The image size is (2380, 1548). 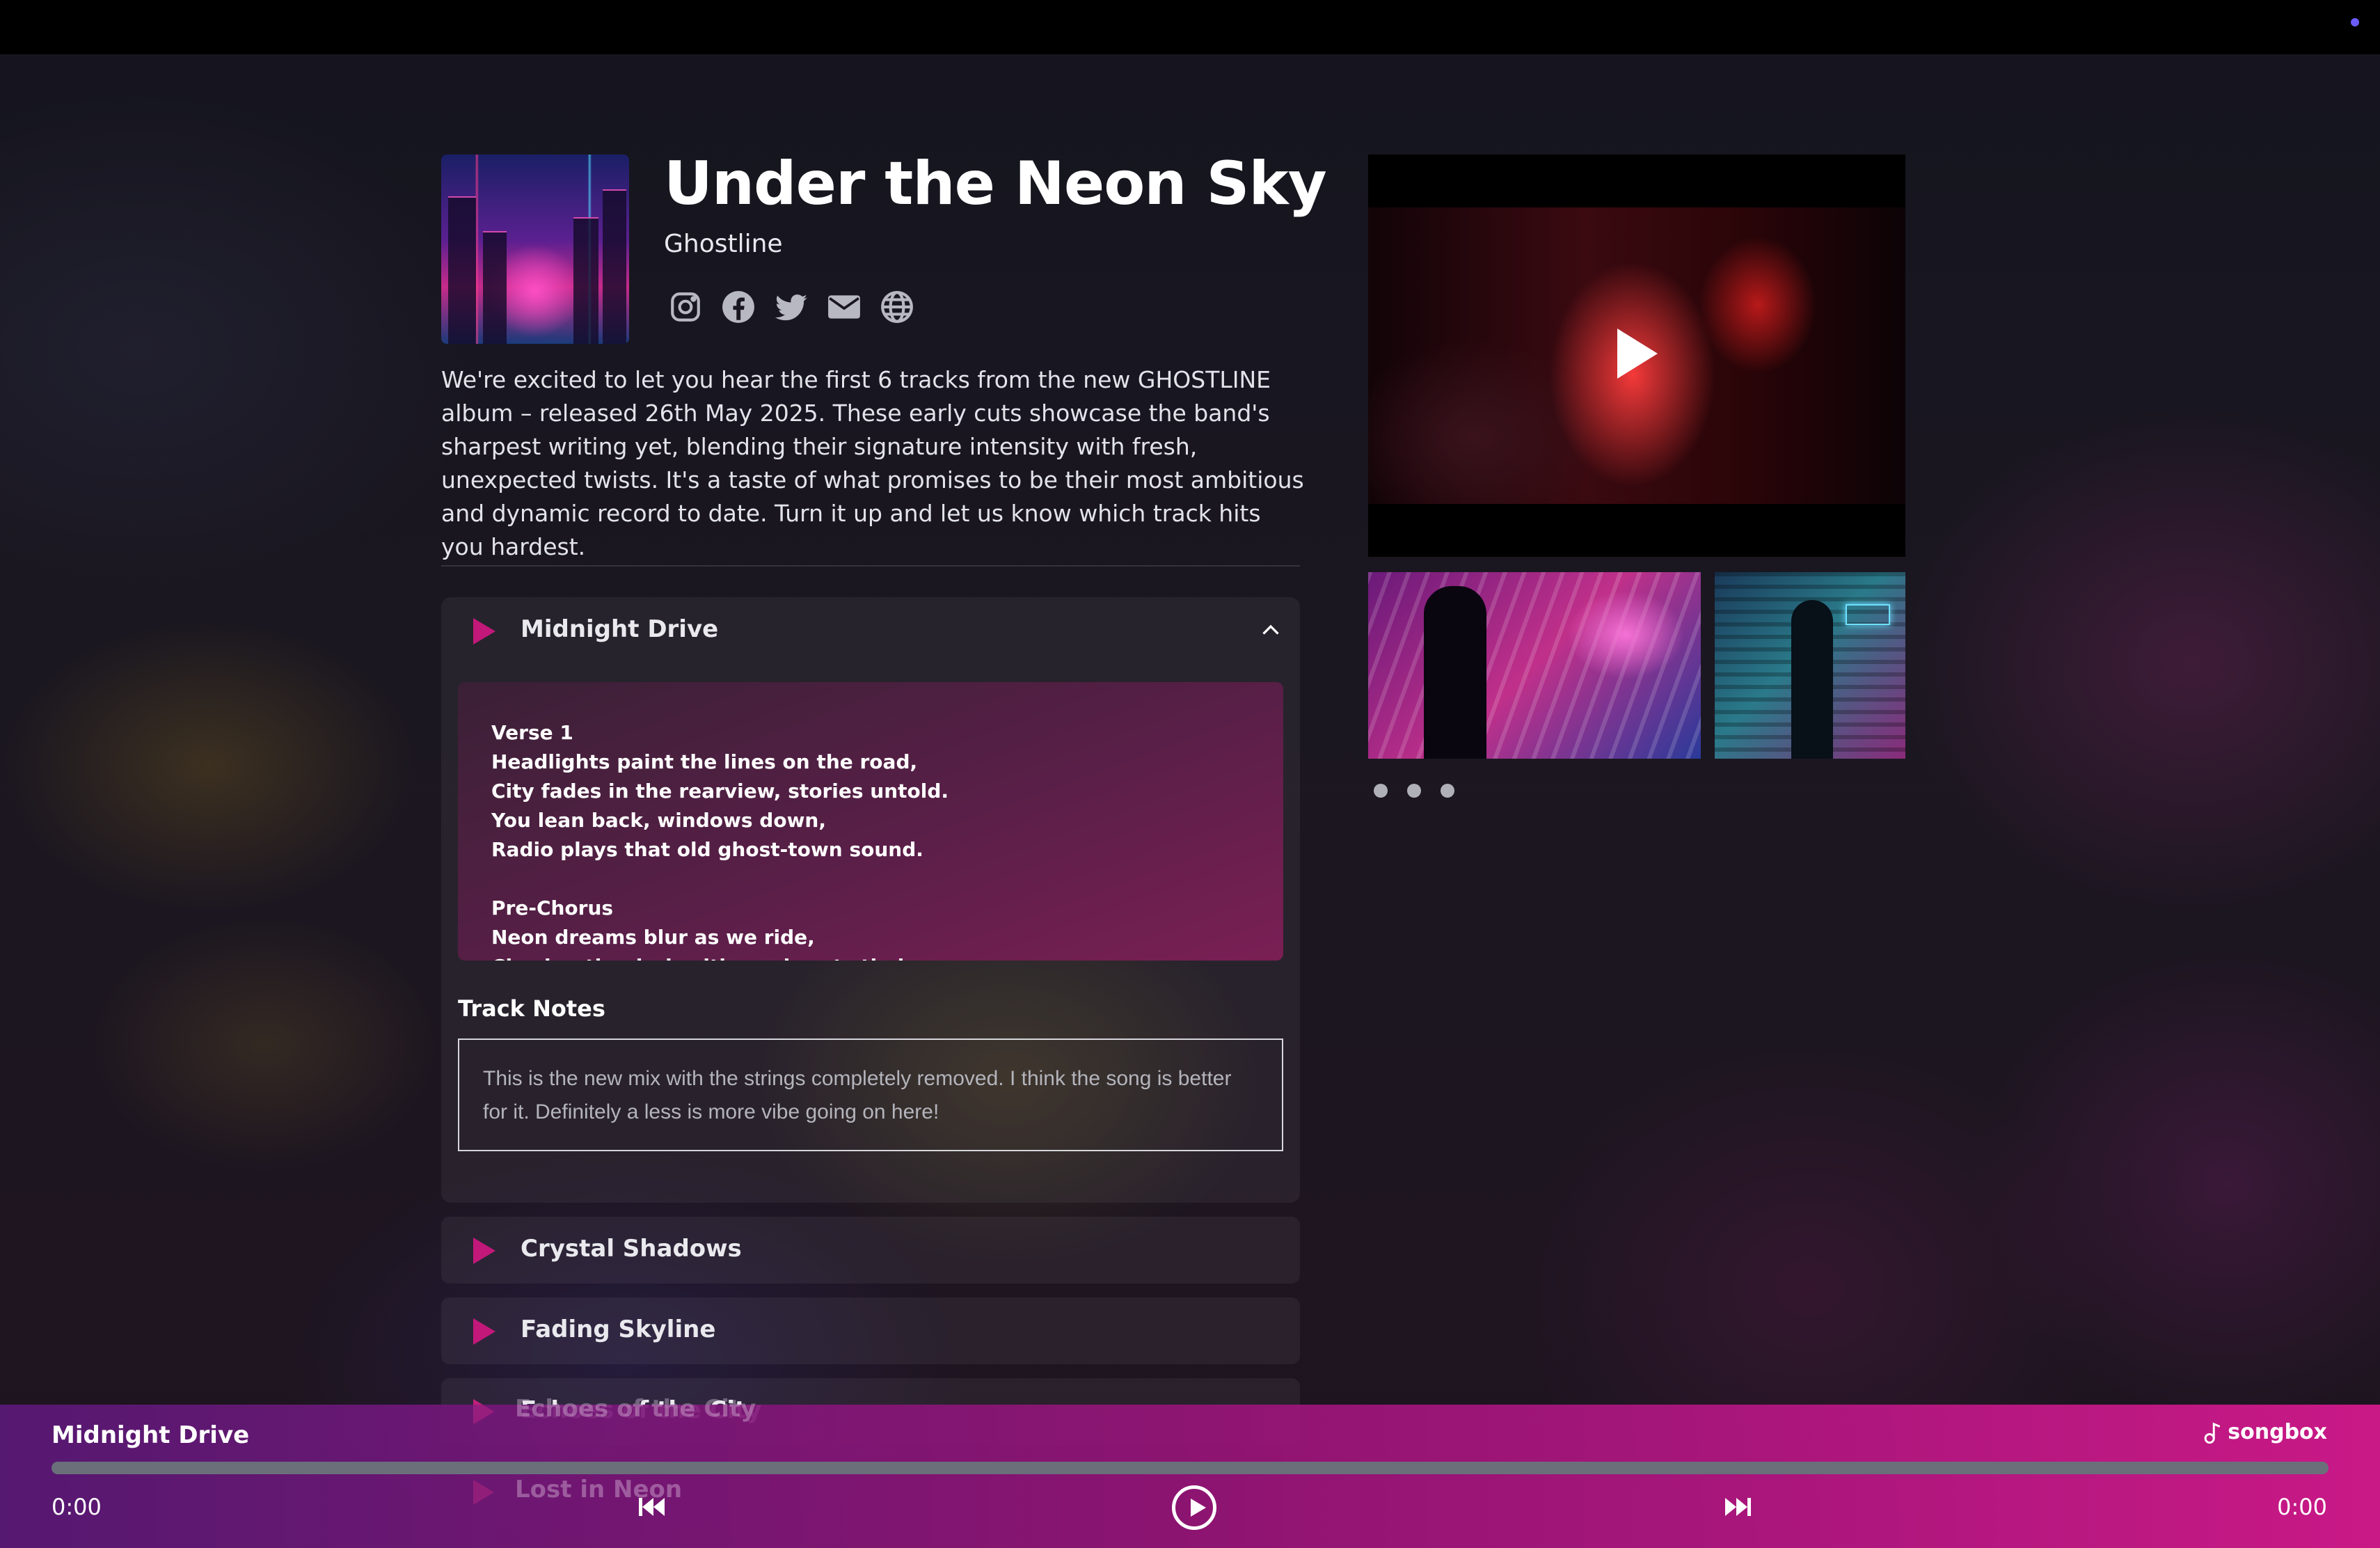 What do you see at coordinates (2302, 1507) in the screenshot?
I see `total-time: 0:00` at bounding box center [2302, 1507].